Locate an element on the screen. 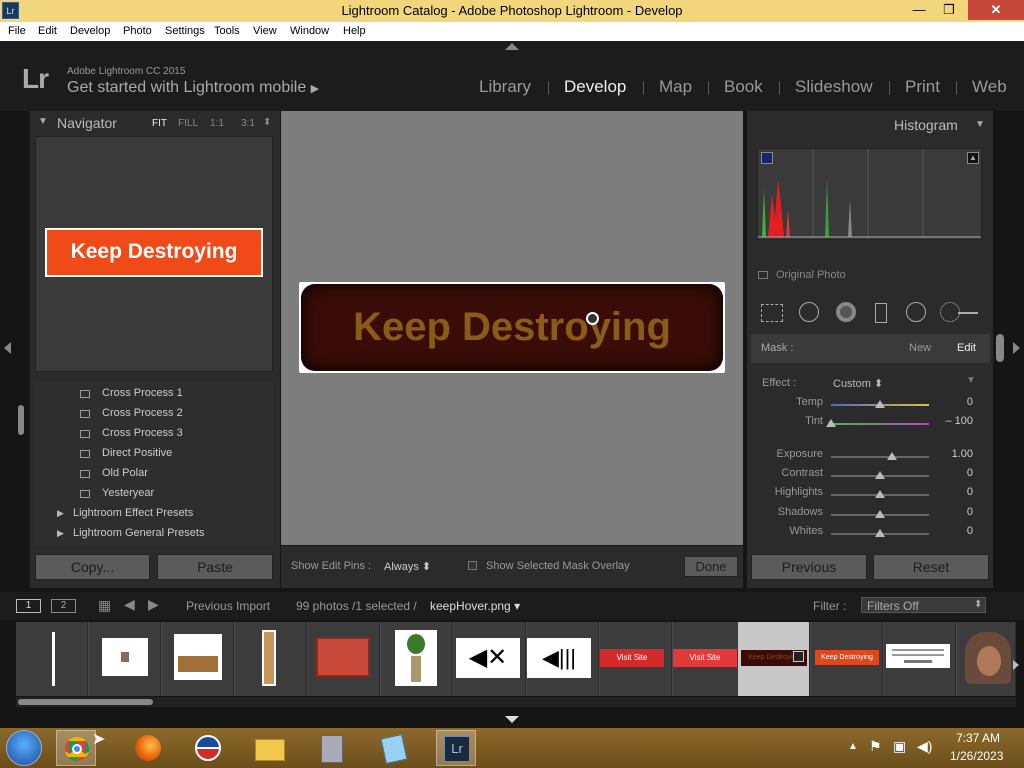 Image resolution: width=1024 pixels, height=768 pixels. slider-contrast: Contrast 0 is located at coordinates (869, 476).